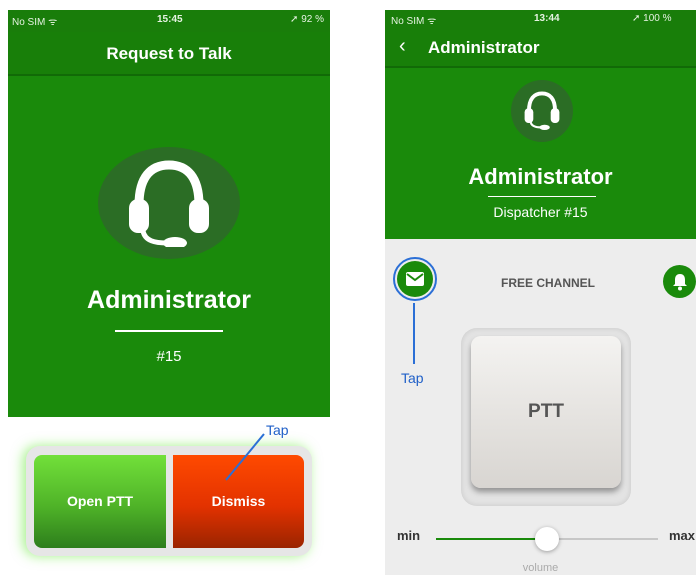 This screenshot has width=696, height=575. I want to click on caller-id: #15, so click(169, 356).